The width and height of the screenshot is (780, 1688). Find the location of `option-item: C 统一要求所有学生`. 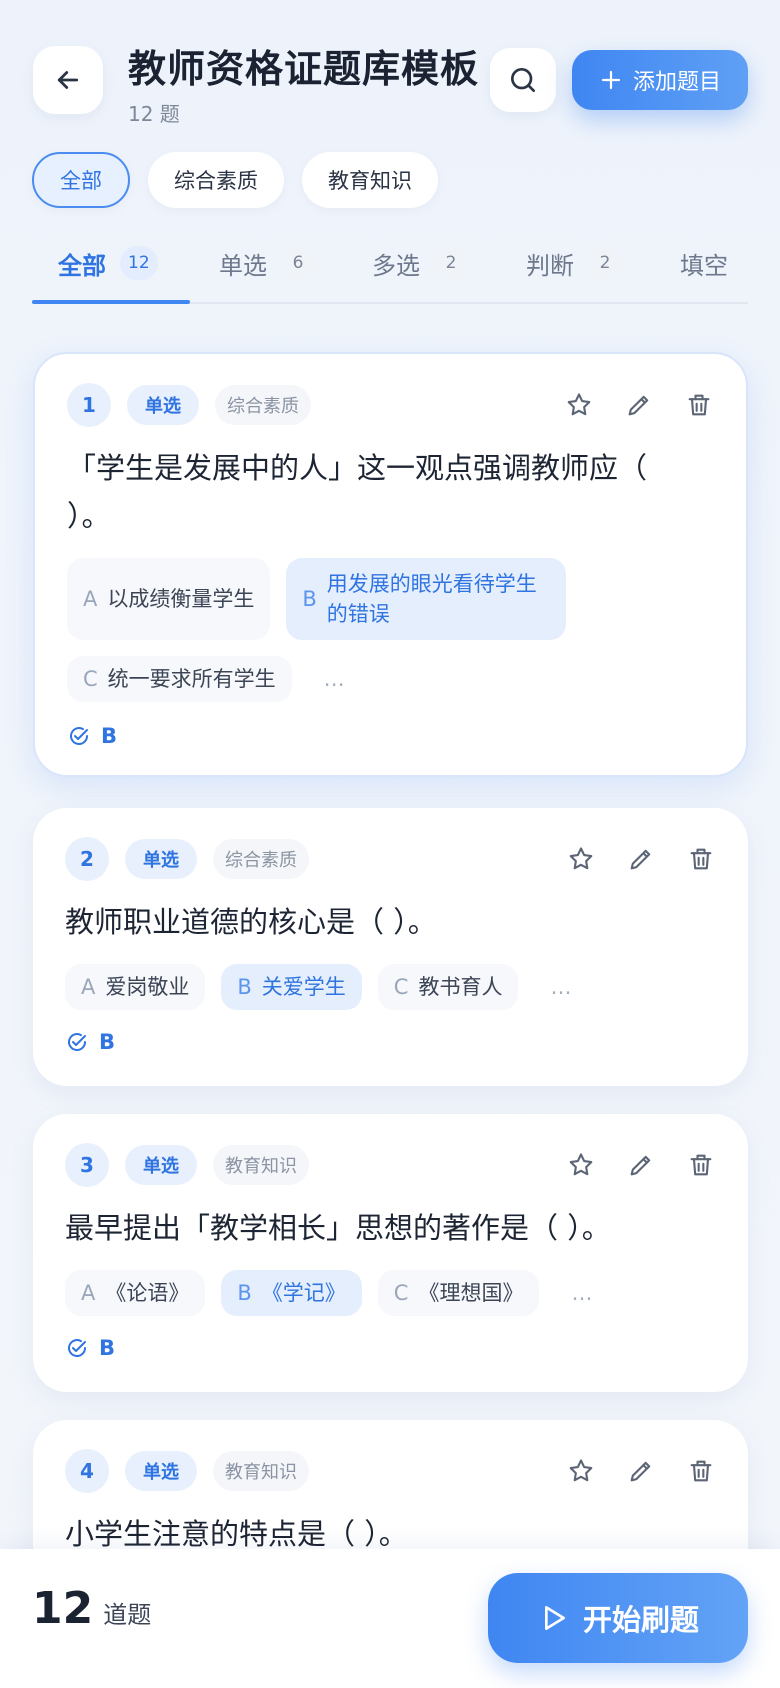

option-item: C 统一要求所有学生 is located at coordinates (179, 679).